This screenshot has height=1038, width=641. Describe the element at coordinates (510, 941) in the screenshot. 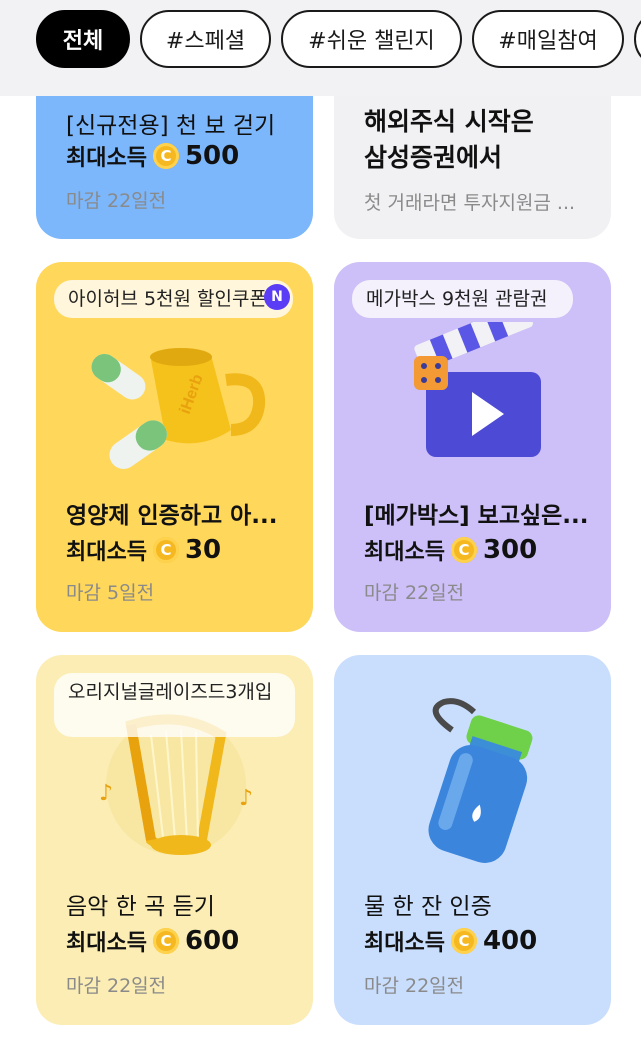

I see `reward-amount: 400` at that location.